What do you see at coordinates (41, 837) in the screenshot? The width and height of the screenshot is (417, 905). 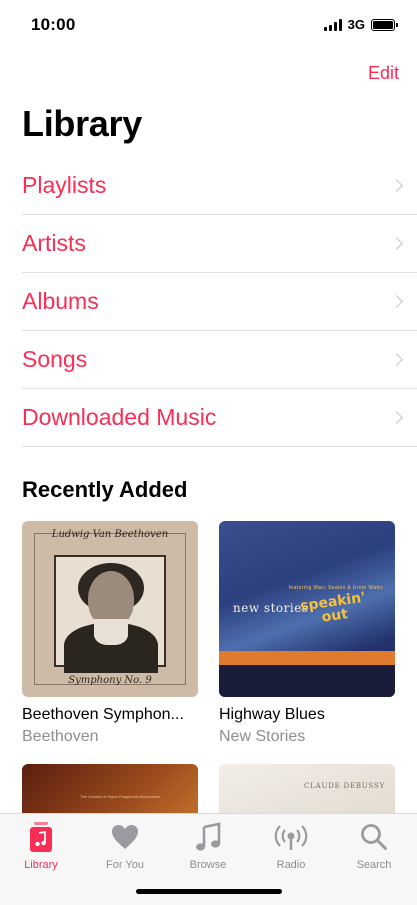 I see `library-icon` at bounding box center [41, 837].